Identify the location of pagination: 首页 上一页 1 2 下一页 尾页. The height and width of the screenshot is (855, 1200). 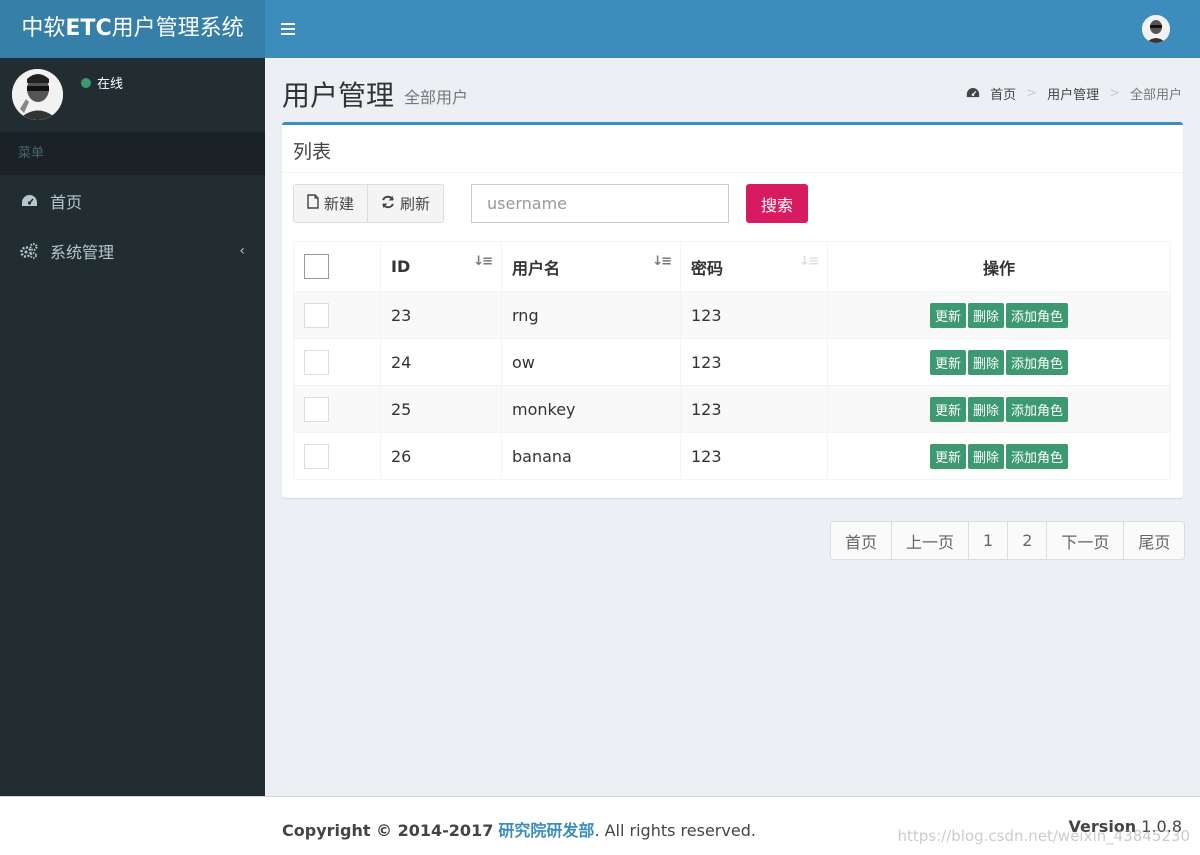
(1008, 540).